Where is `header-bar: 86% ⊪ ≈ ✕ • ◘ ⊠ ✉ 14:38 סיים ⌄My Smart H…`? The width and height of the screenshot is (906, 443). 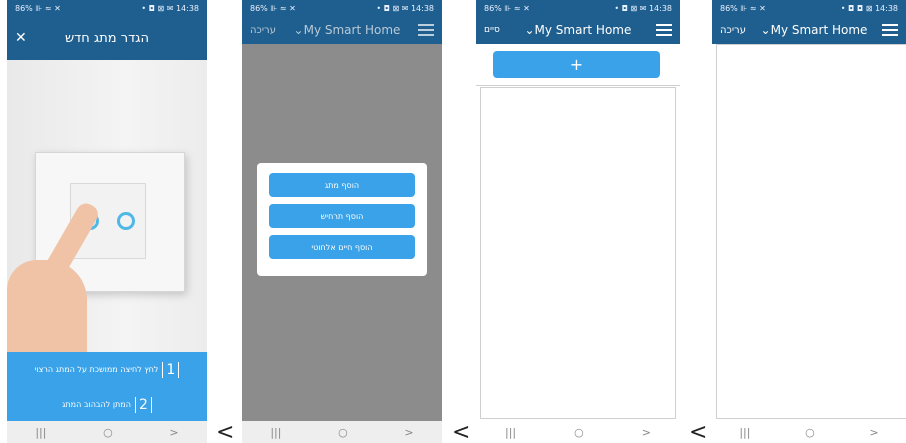
header-bar: 86% ⊪ ≈ ✕ • ◘ ⊠ ✉ 14:38 סיים ⌄My Smart H… is located at coordinates (578, 22).